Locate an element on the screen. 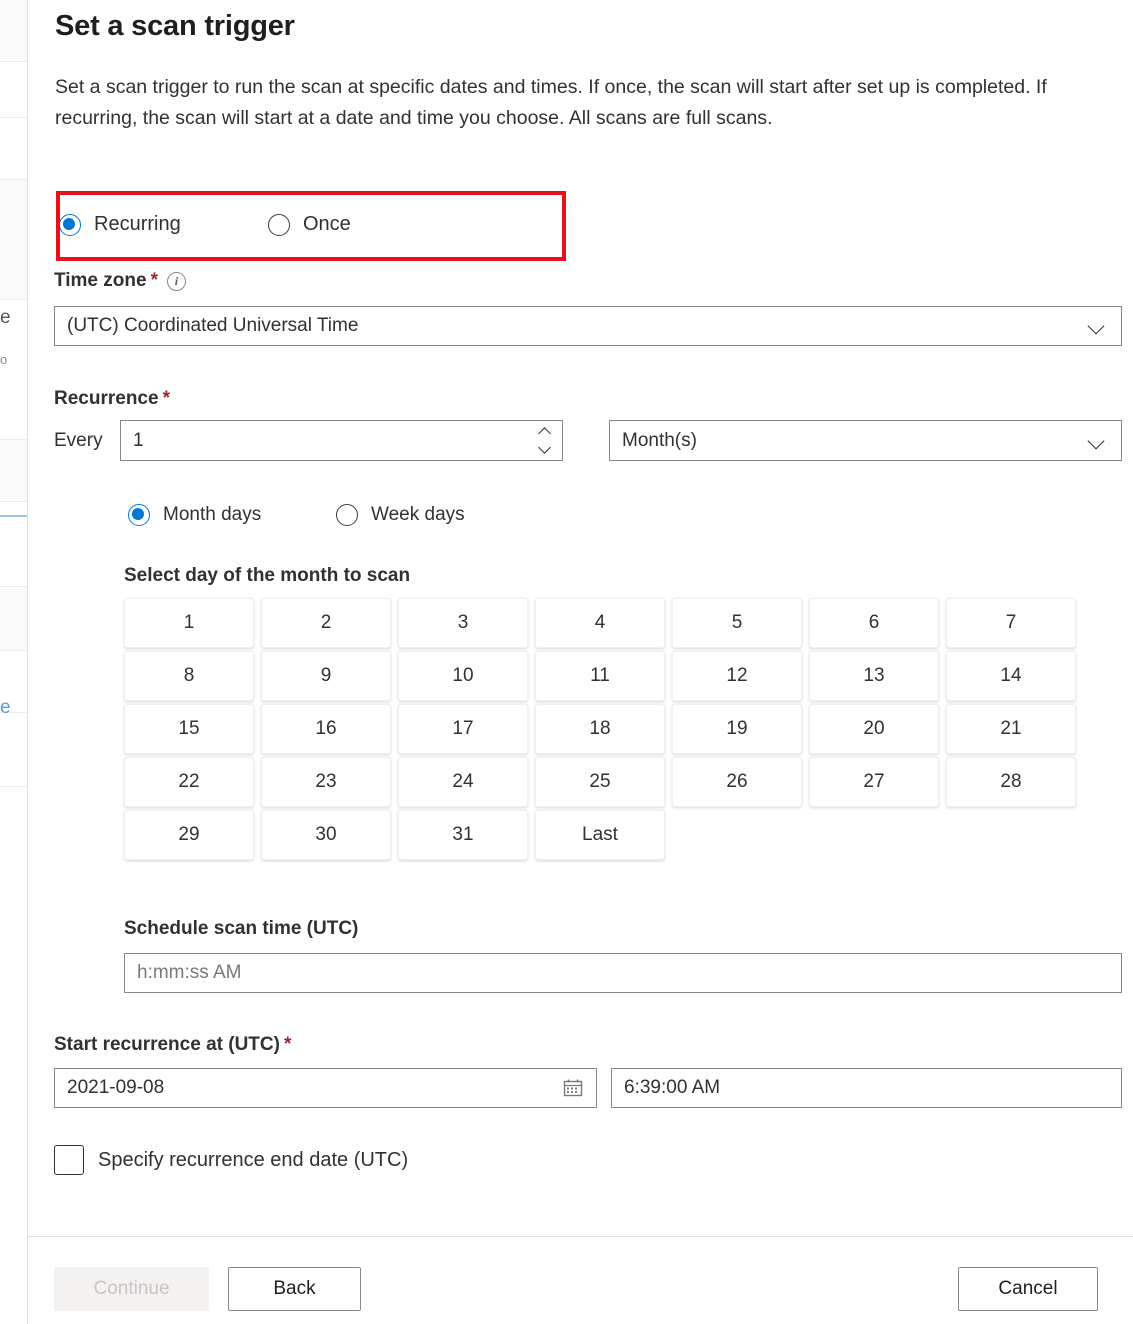 This screenshot has width=1133, height=1324. radio-week-days: Week days is located at coordinates (400, 515).